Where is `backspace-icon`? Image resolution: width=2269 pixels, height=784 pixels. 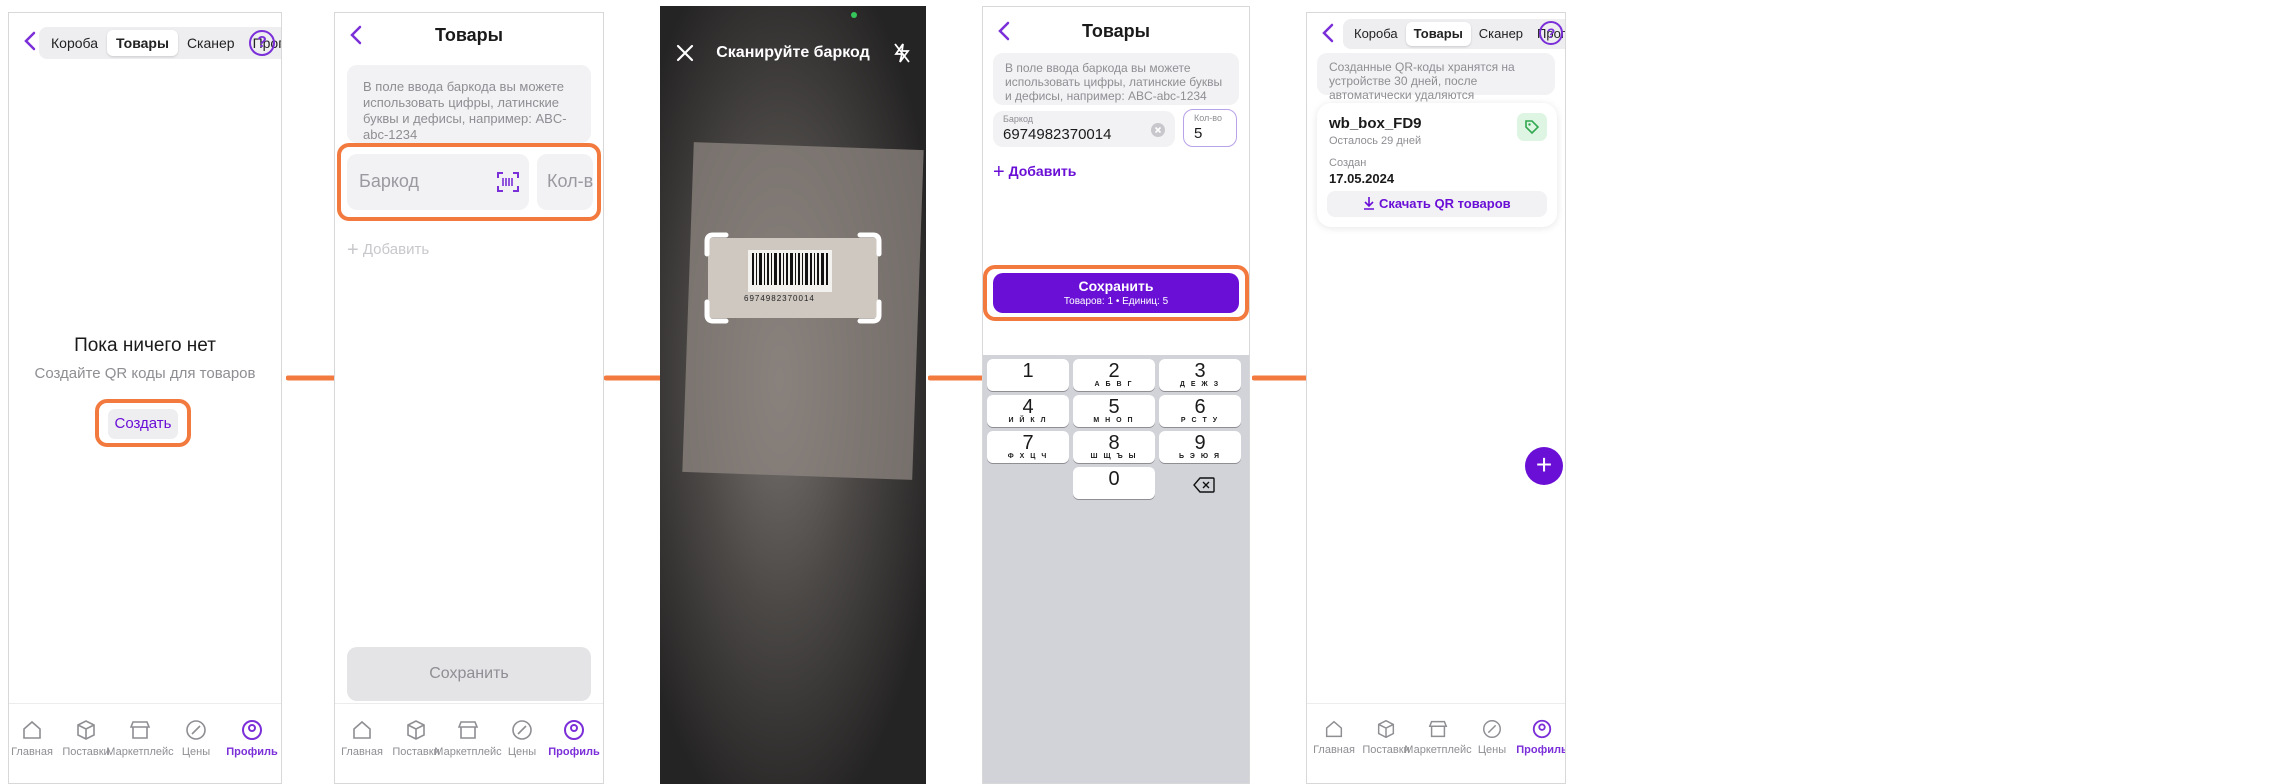 backspace-icon is located at coordinates (1204, 485).